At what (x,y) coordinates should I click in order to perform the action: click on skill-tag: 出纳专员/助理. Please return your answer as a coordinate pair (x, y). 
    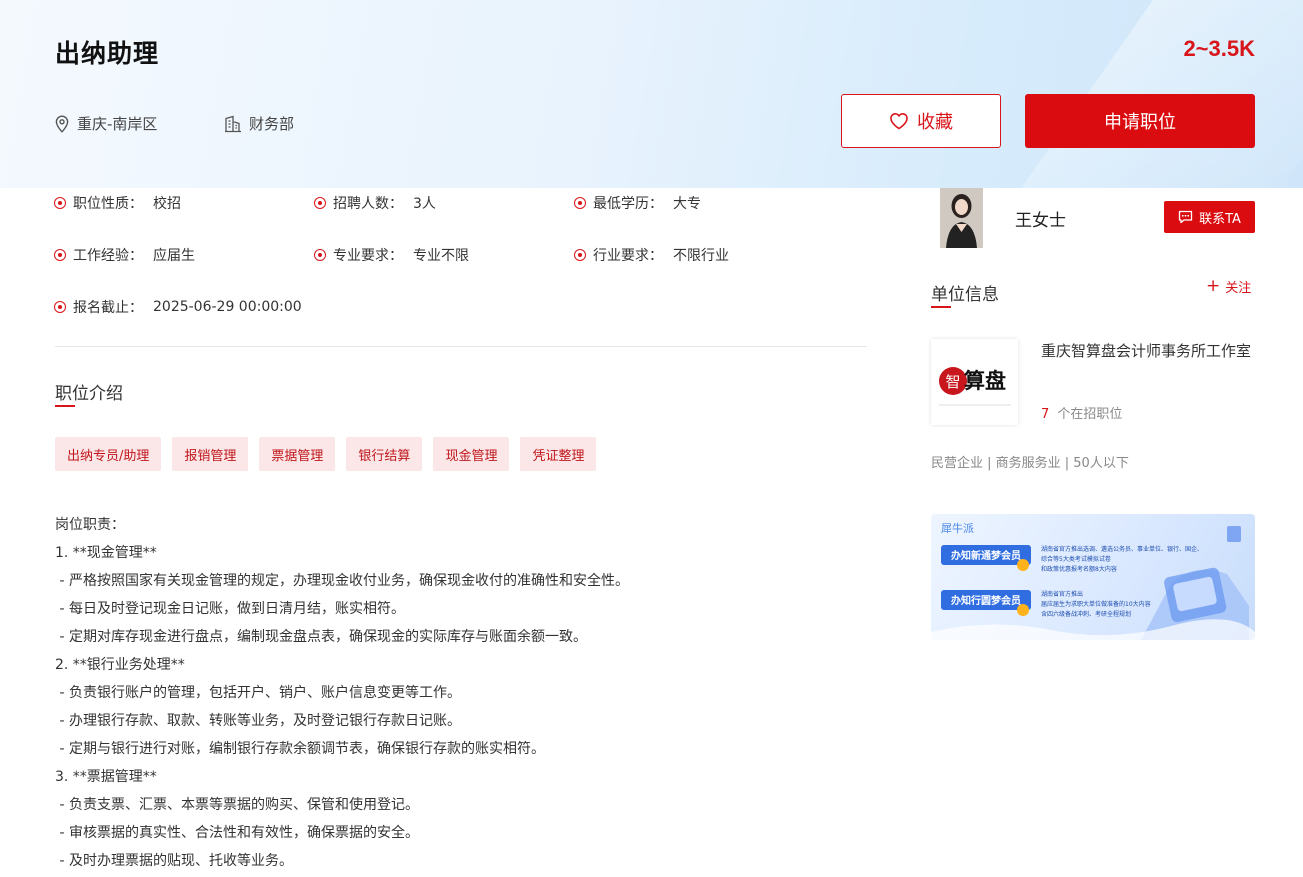
    Looking at the image, I should click on (108, 454).